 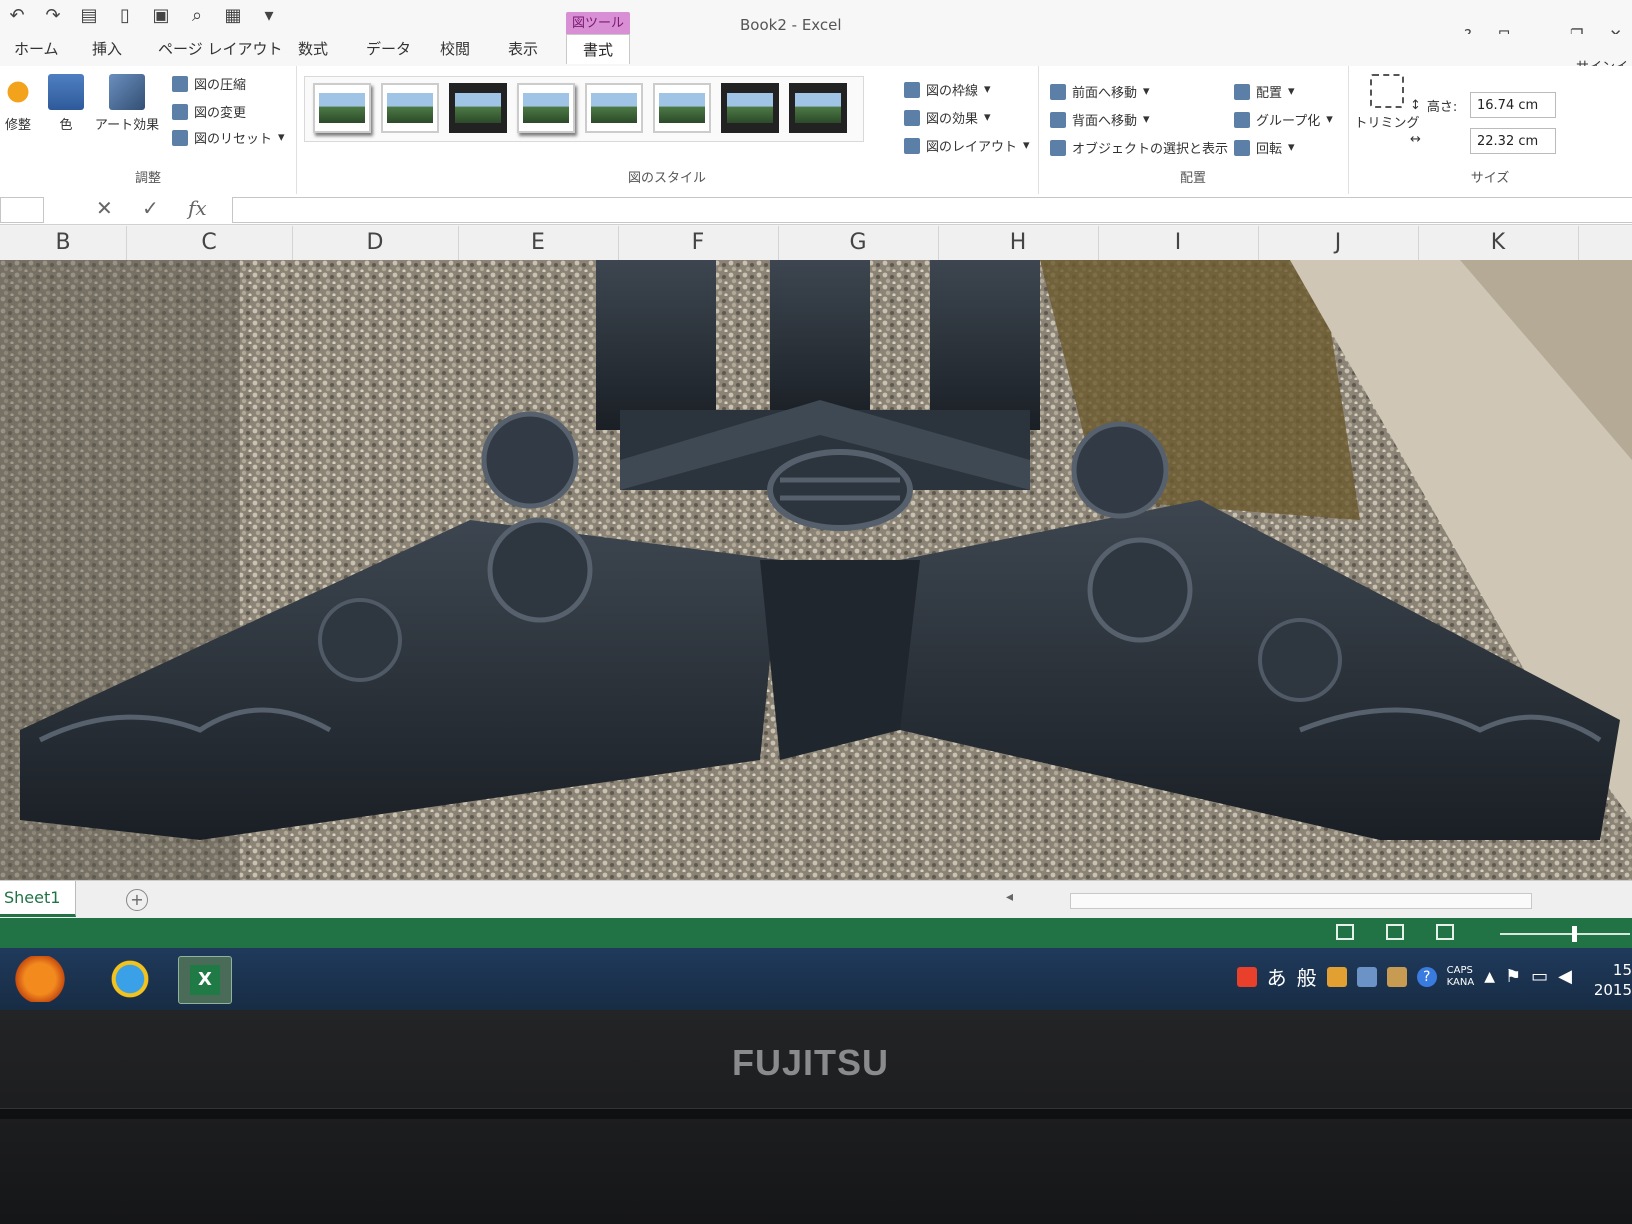 I want to click on show-hidden-icons-icon: ▲, so click(x=1489, y=977).